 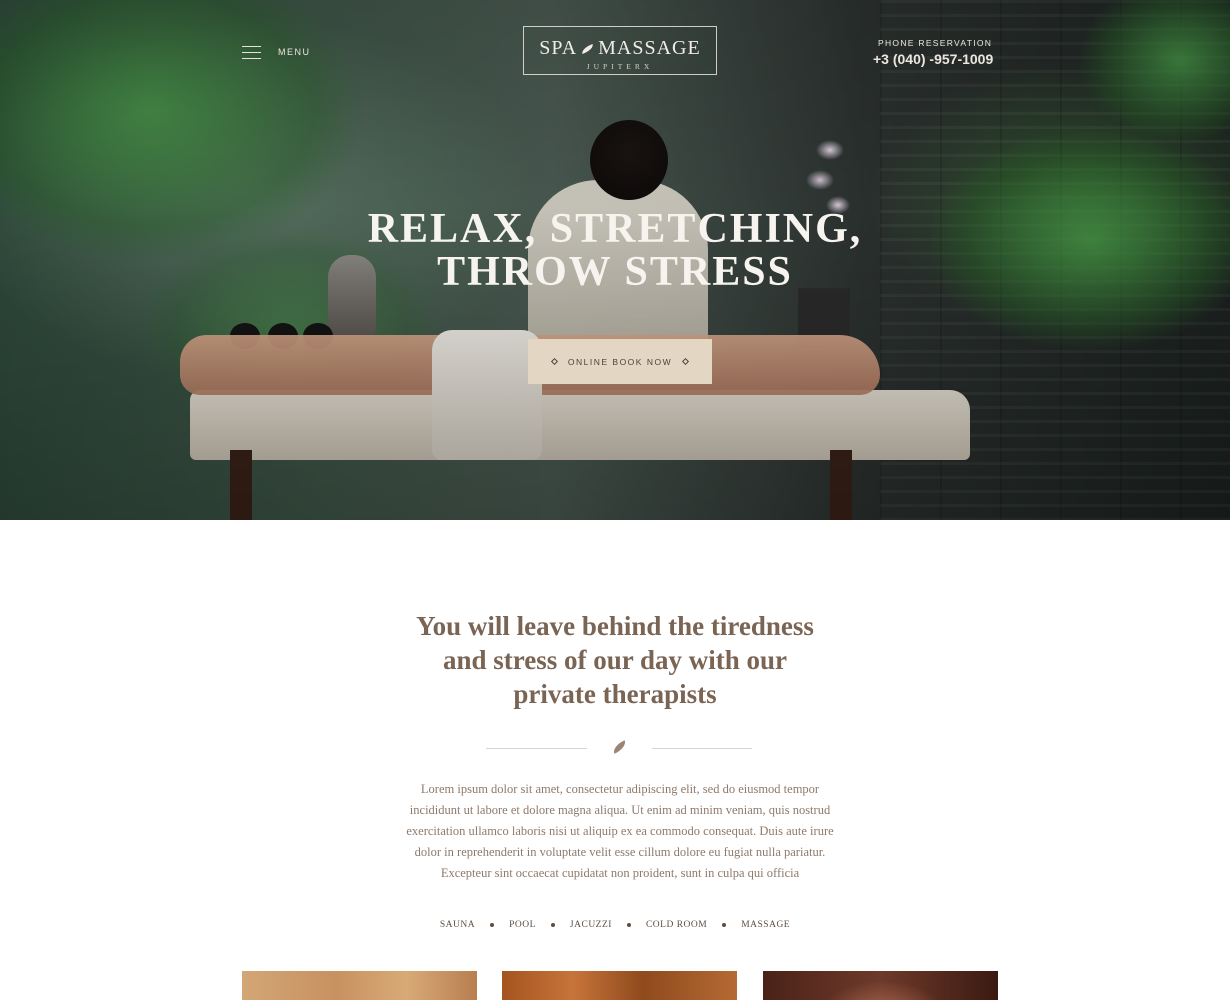 What do you see at coordinates (359, 985) in the screenshot?
I see `sauna-card-image` at bounding box center [359, 985].